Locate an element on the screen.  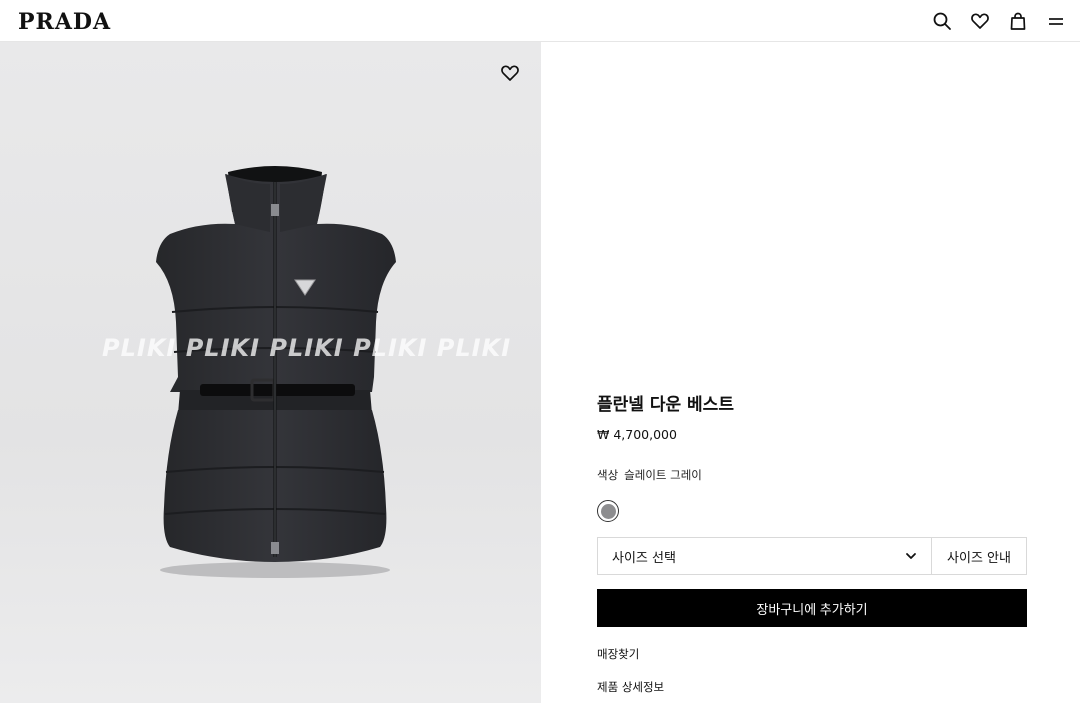
product-image-vest is located at coordinates (276, 372).